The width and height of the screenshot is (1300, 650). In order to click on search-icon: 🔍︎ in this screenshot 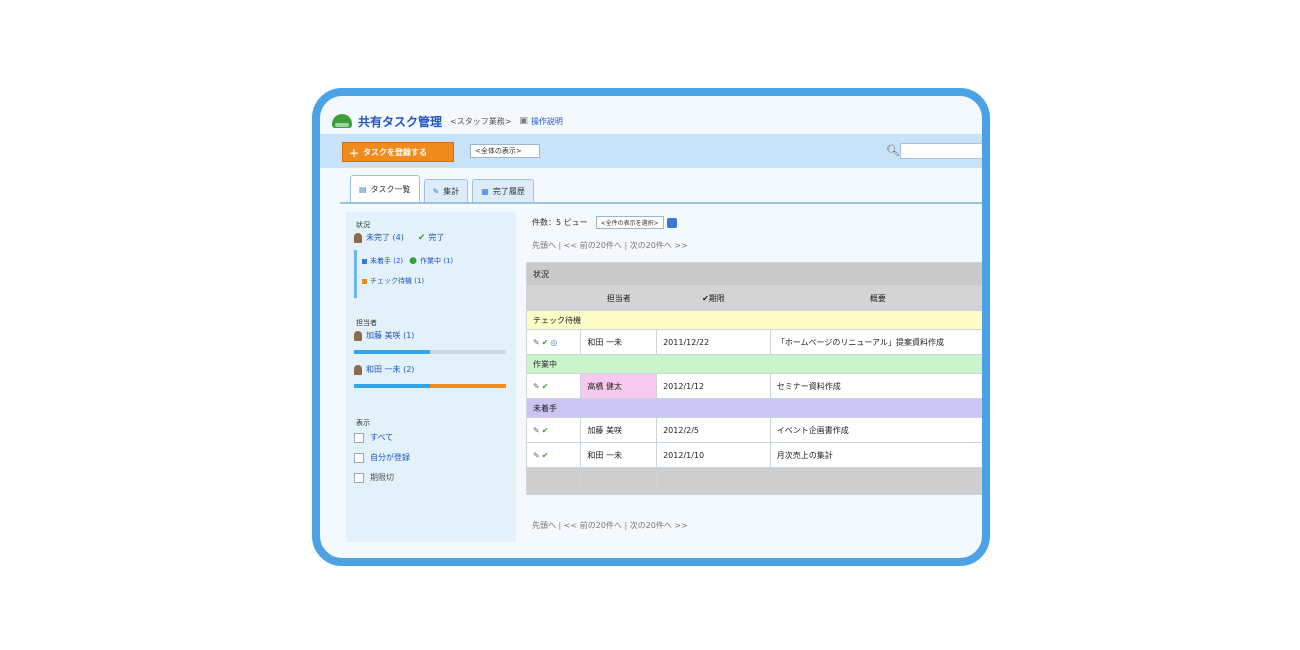, I will do `click(893, 150)`.